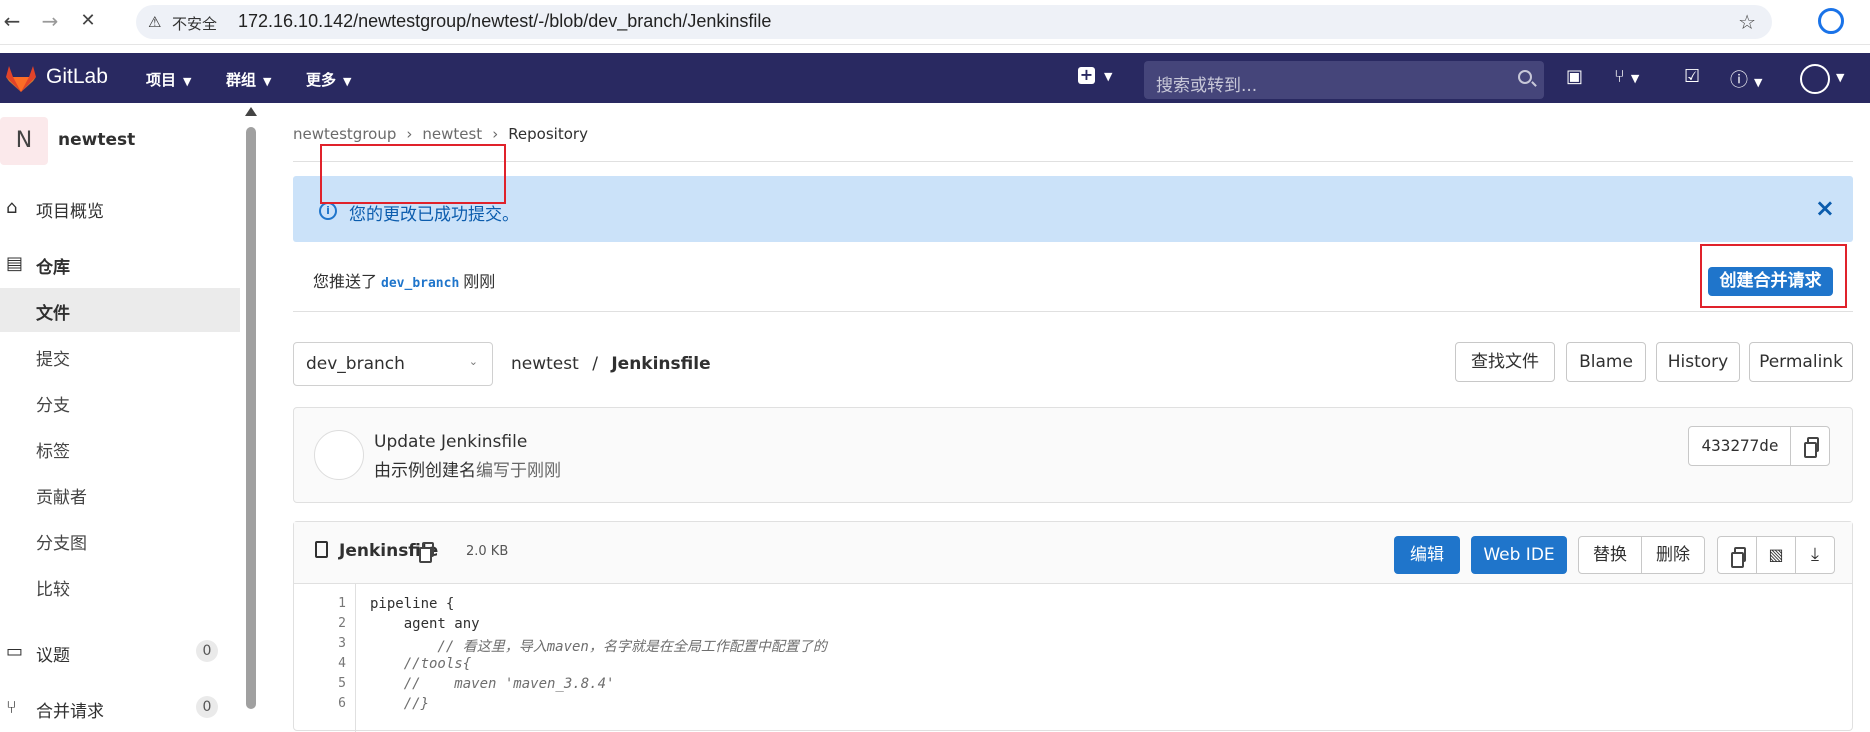  What do you see at coordinates (168, 79) in the screenshot?
I see `nav-projects: 项目 ▼` at bounding box center [168, 79].